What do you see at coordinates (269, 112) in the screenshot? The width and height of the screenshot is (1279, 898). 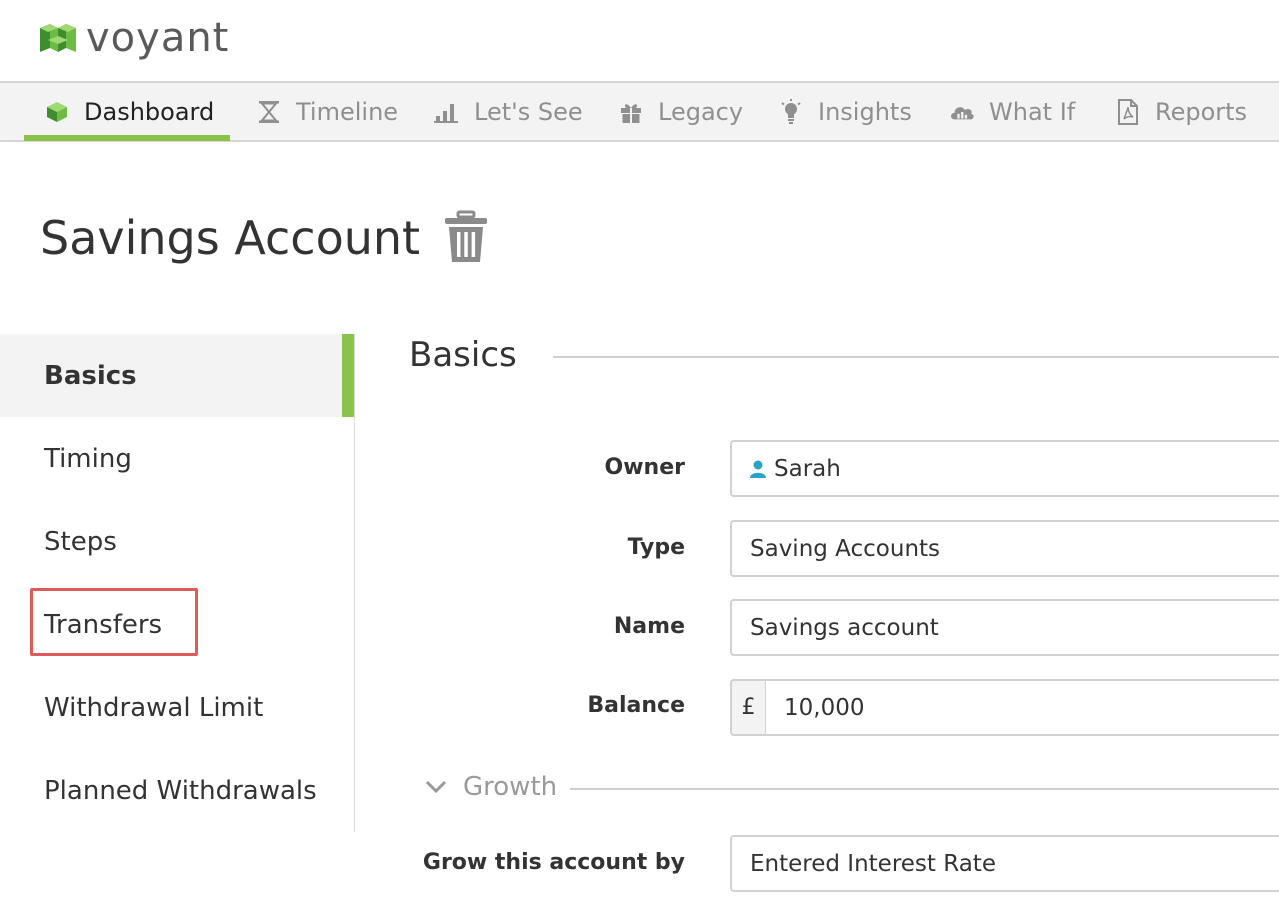 I see `hourglass-icon` at bounding box center [269, 112].